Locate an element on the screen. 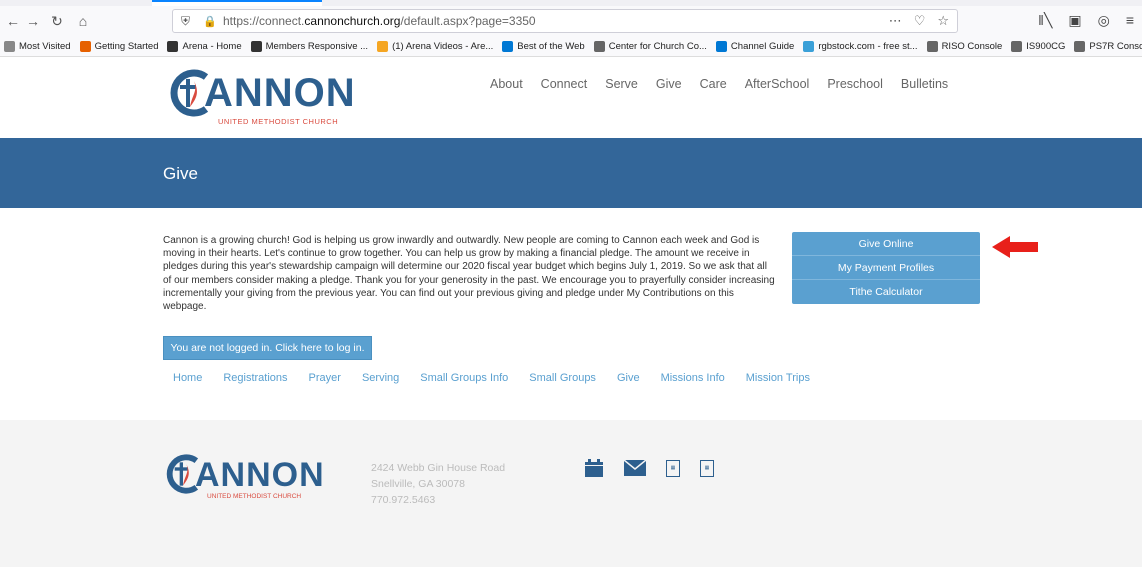  page-banner: Give is located at coordinates (571, 173).